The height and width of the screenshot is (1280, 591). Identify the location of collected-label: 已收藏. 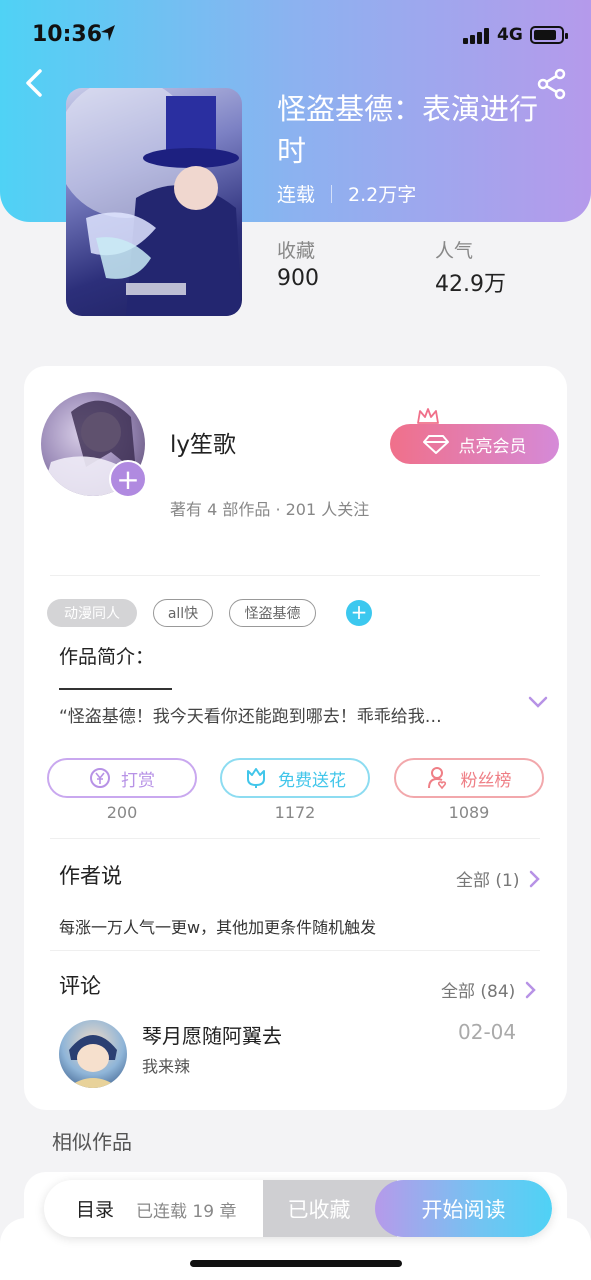
(319, 1209).